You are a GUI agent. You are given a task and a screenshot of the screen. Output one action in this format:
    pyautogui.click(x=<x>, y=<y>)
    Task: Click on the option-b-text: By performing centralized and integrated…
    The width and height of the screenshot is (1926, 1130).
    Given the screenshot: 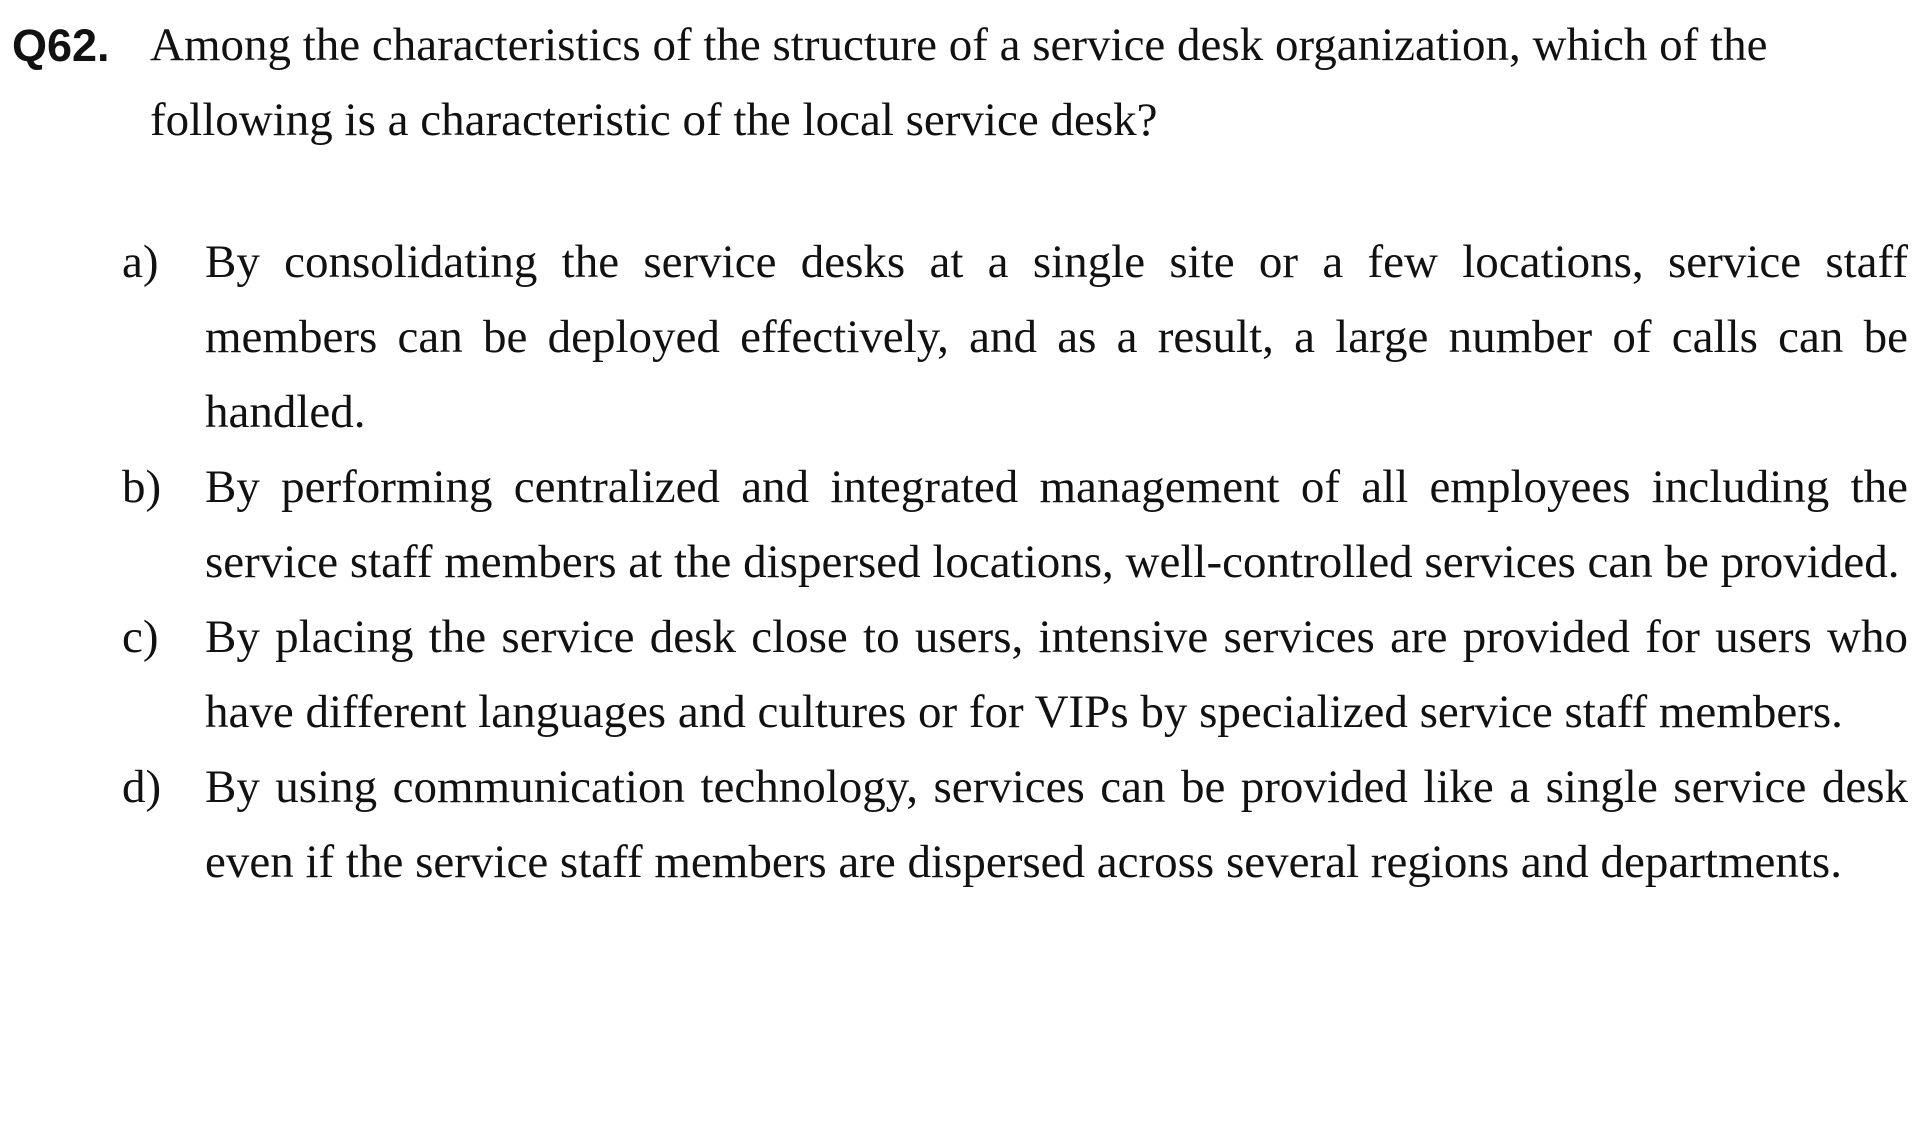 What is the action you would take?
    pyautogui.click(x=1056, y=524)
    